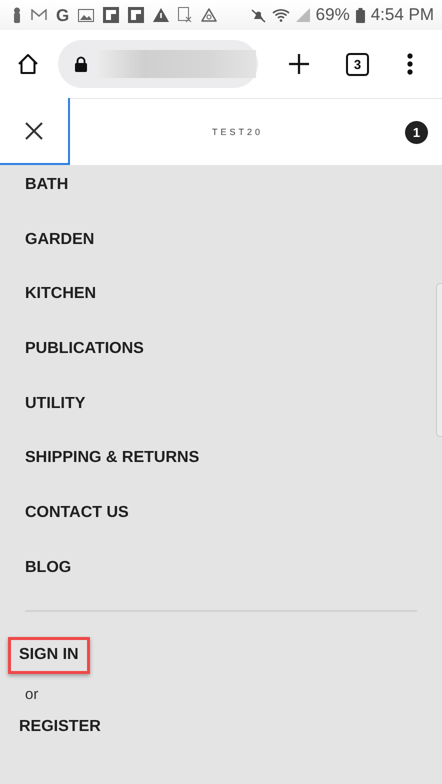 The image size is (442, 784). Describe the element at coordinates (112, 458) in the screenshot. I see `menu-item: SHIPPING & RETURNS` at that location.